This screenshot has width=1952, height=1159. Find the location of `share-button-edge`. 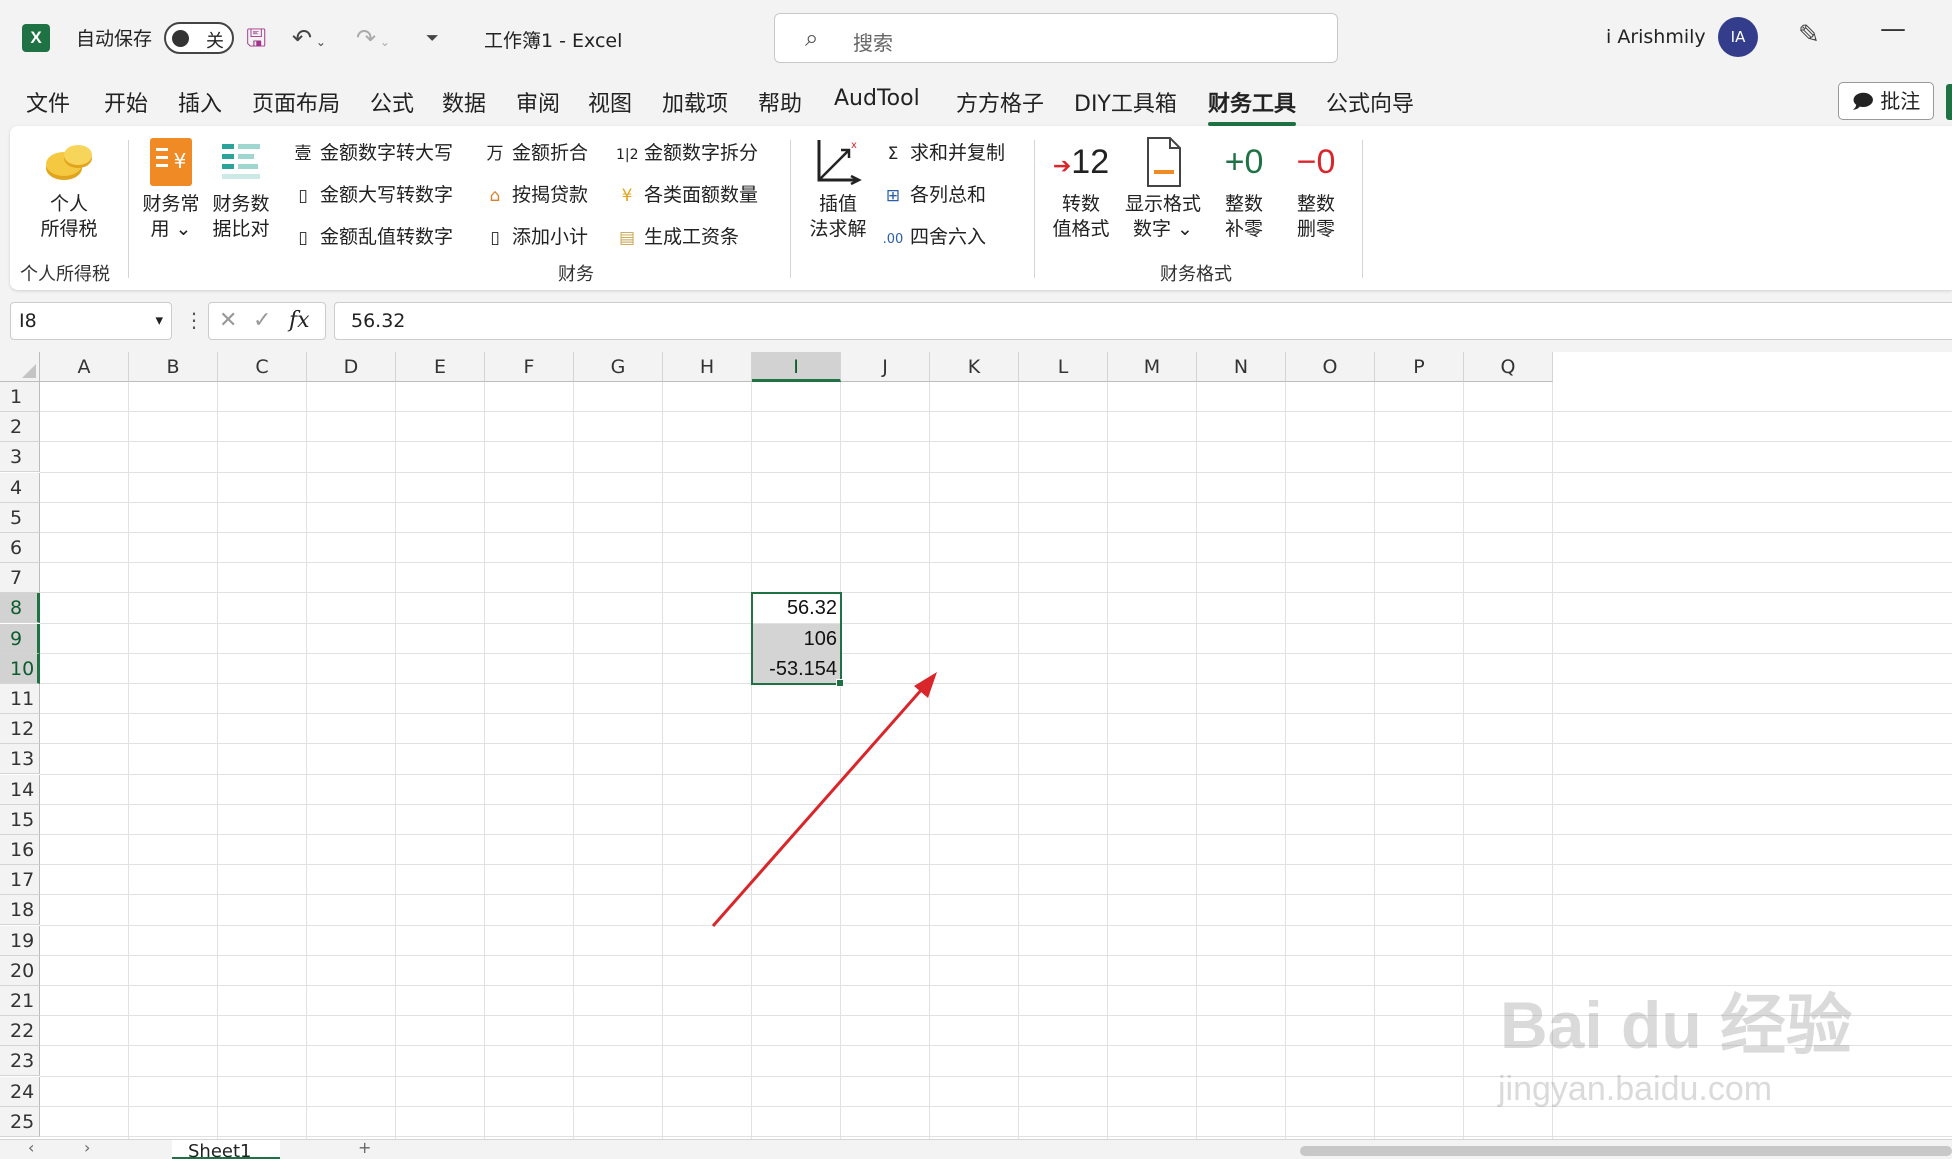

share-button-edge is located at coordinates (1949, 102).